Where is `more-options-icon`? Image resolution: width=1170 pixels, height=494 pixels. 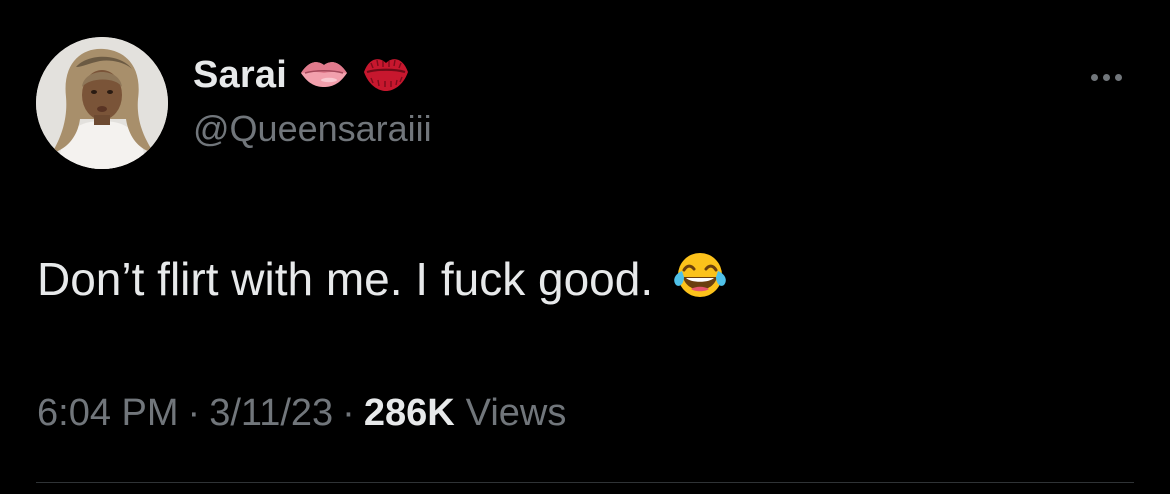
more-options-icon is located at coordinates (1094, 77).